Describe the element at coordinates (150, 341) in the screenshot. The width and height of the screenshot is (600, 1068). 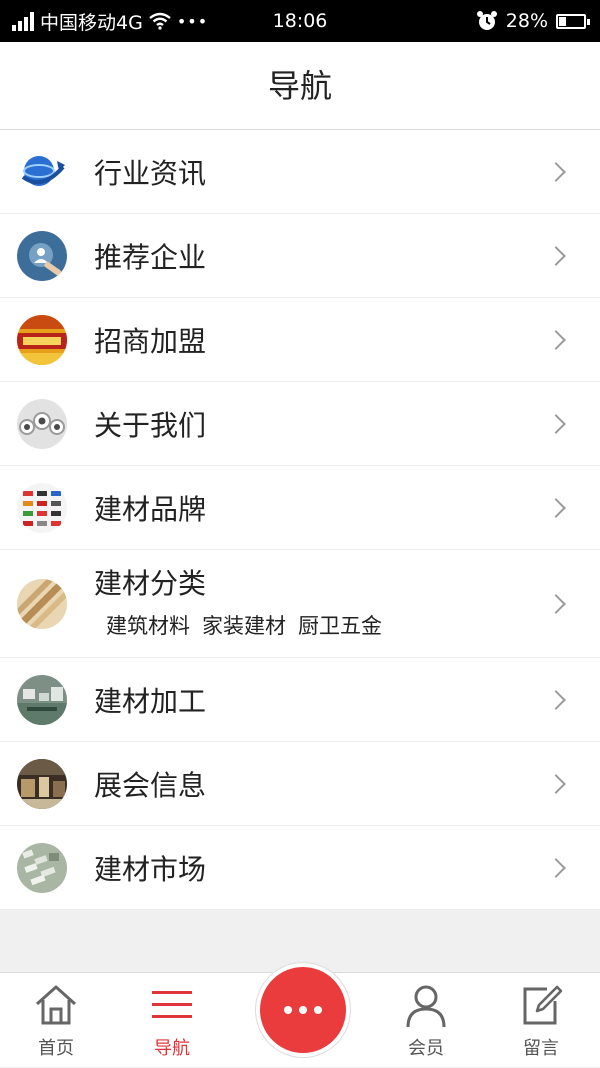
I see `menu-label: 招商加盟` at that location.